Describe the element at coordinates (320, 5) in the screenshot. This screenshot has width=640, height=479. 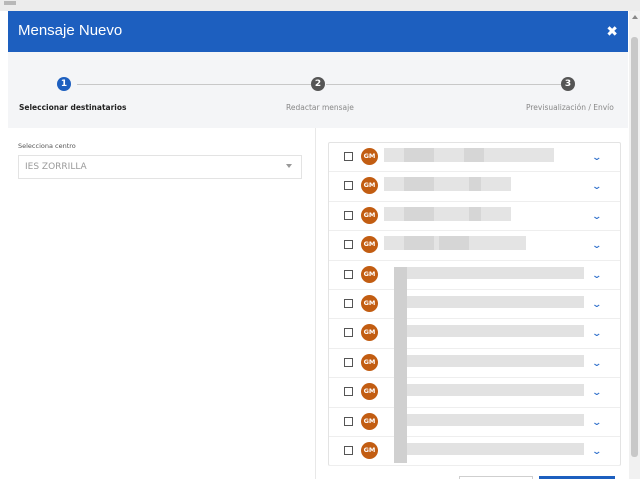
I see `browser-top-strip` at that location.